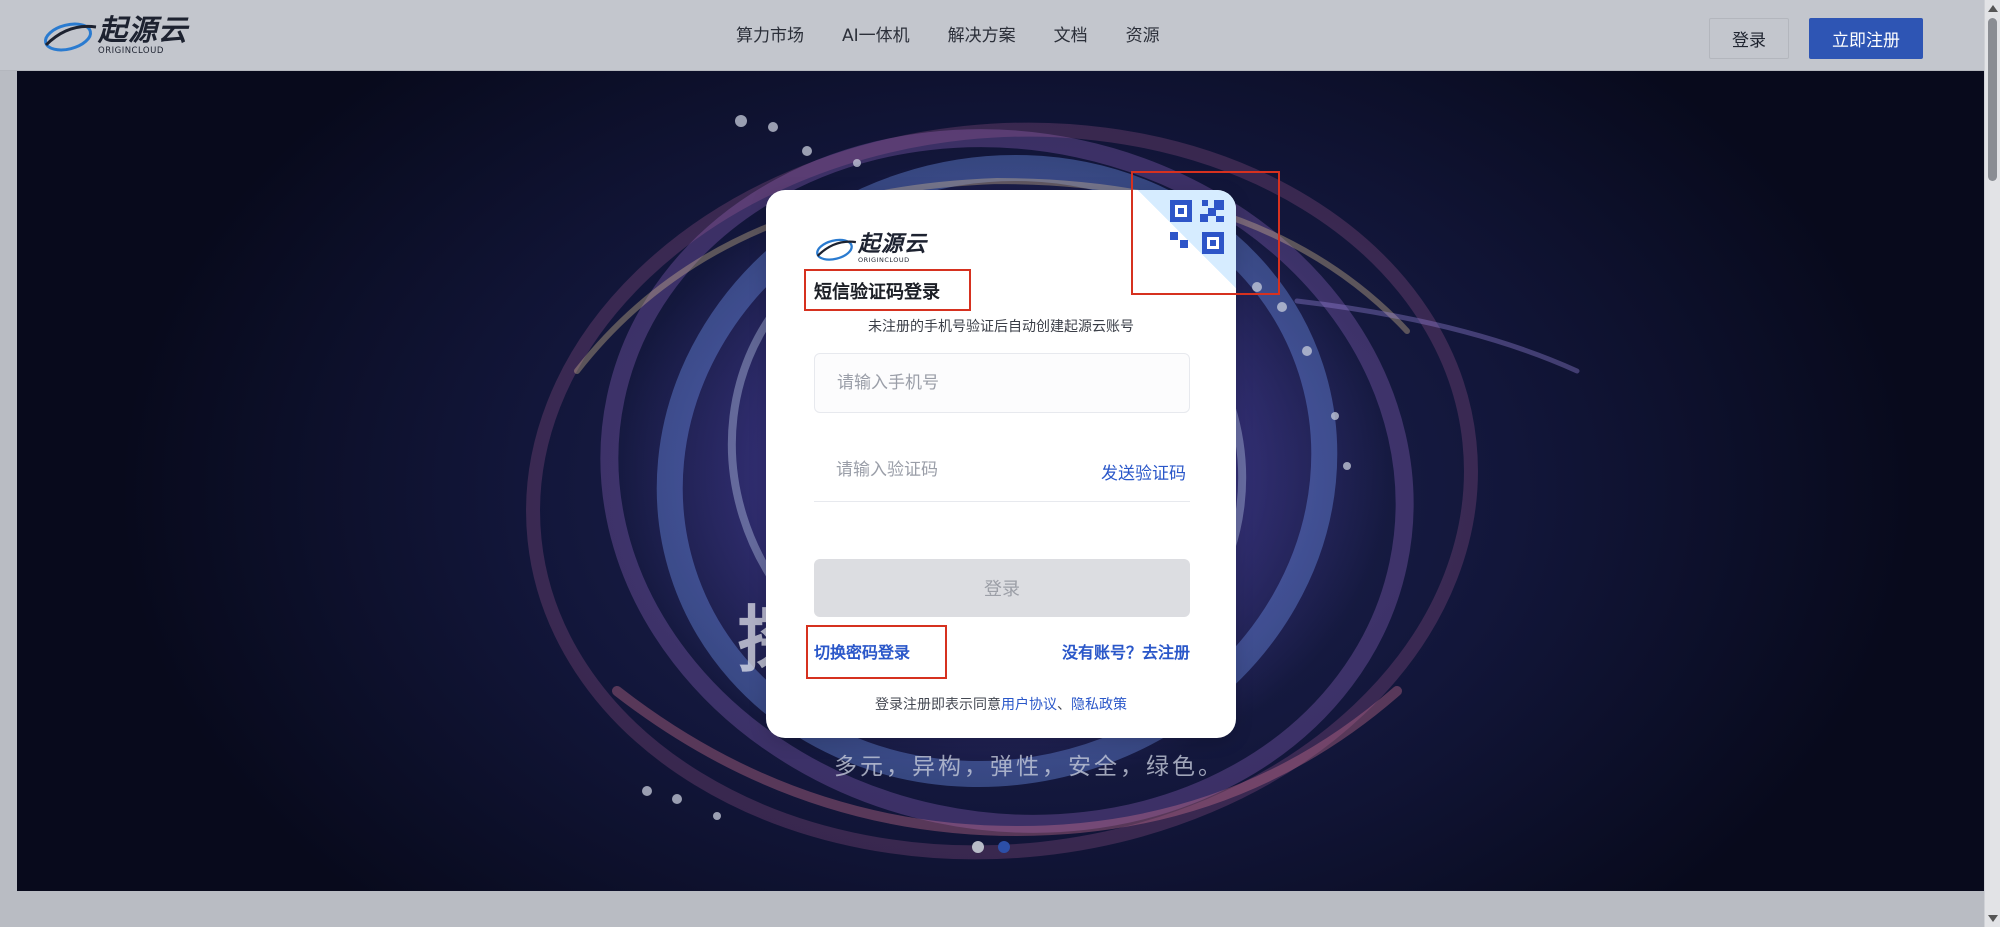  What do you see at coordinates (1002, 588) in the screenshot?
I see `login-button: 登录` at bounding box center [1002, 588].